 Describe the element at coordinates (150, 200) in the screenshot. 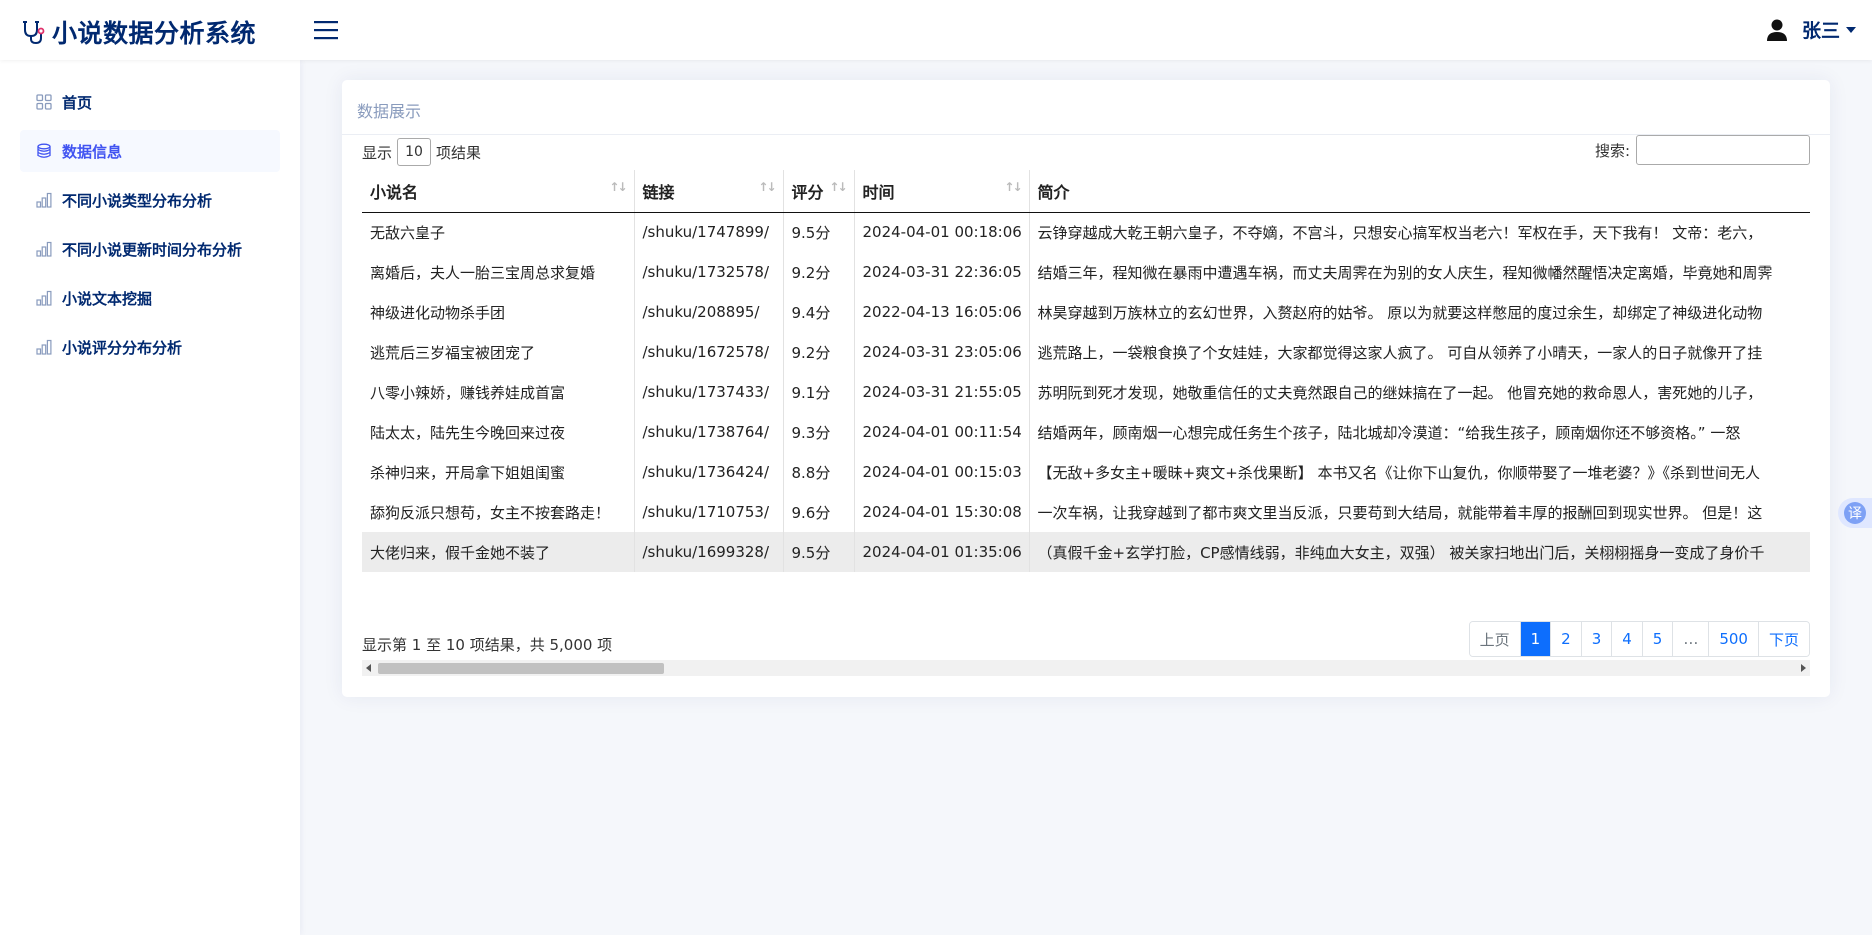

I see `sidebar-item-type-distribution: 不同小说类型分布分析` at that location.